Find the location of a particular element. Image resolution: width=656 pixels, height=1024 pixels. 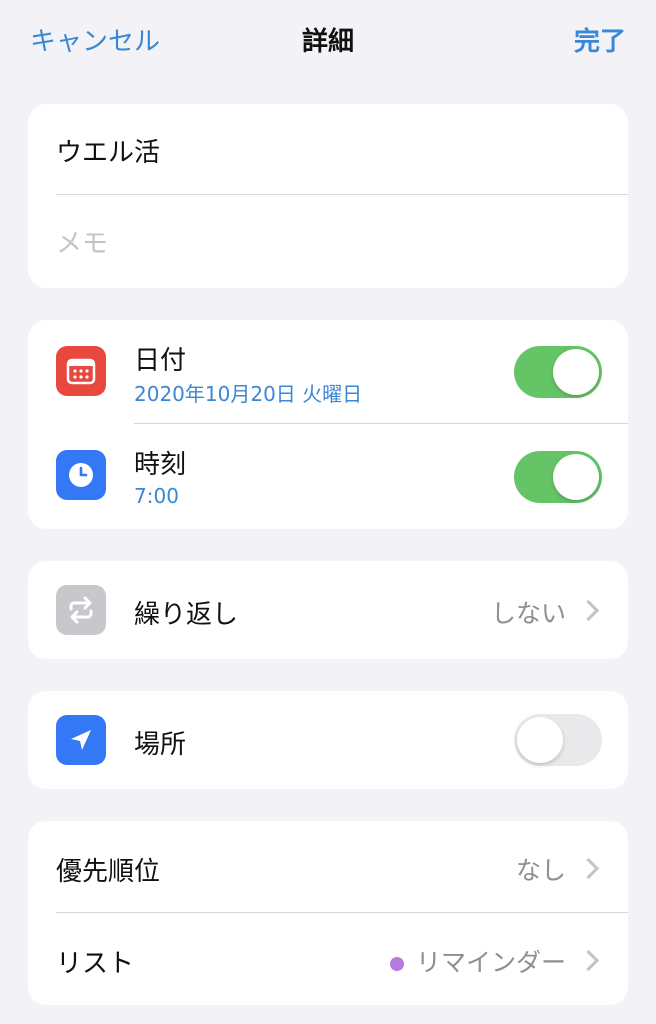

repeat-icon is located at coordinates (81, 610).